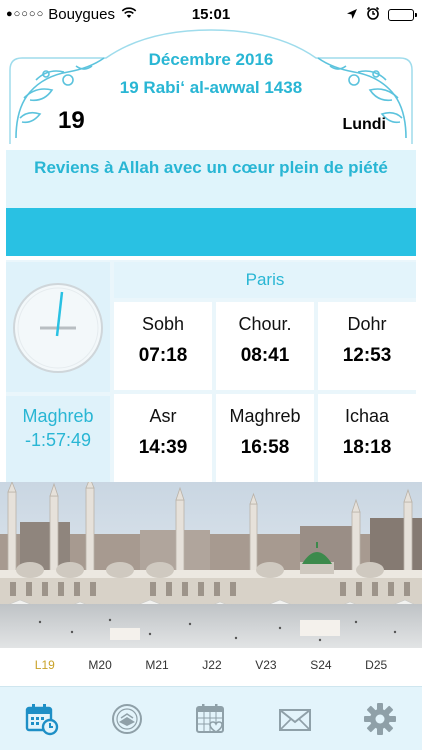  Describe the element at coordinates (265, 280) in the screenshot. I see `city-name: Paris` at that location.